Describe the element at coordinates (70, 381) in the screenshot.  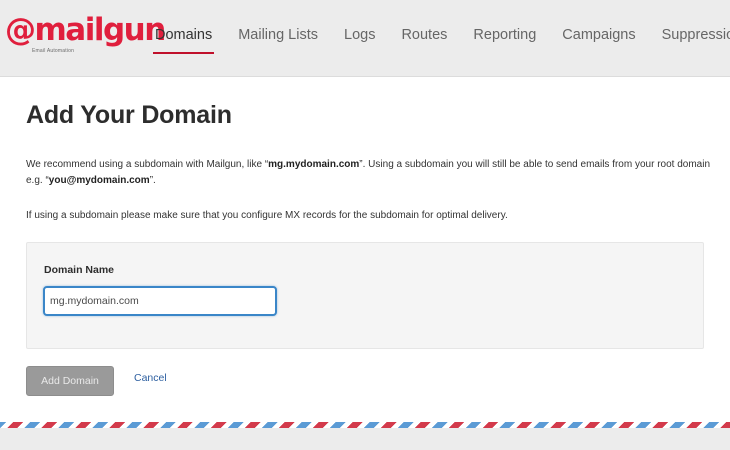
I see `add-domain-button: Add Domain` at that location.